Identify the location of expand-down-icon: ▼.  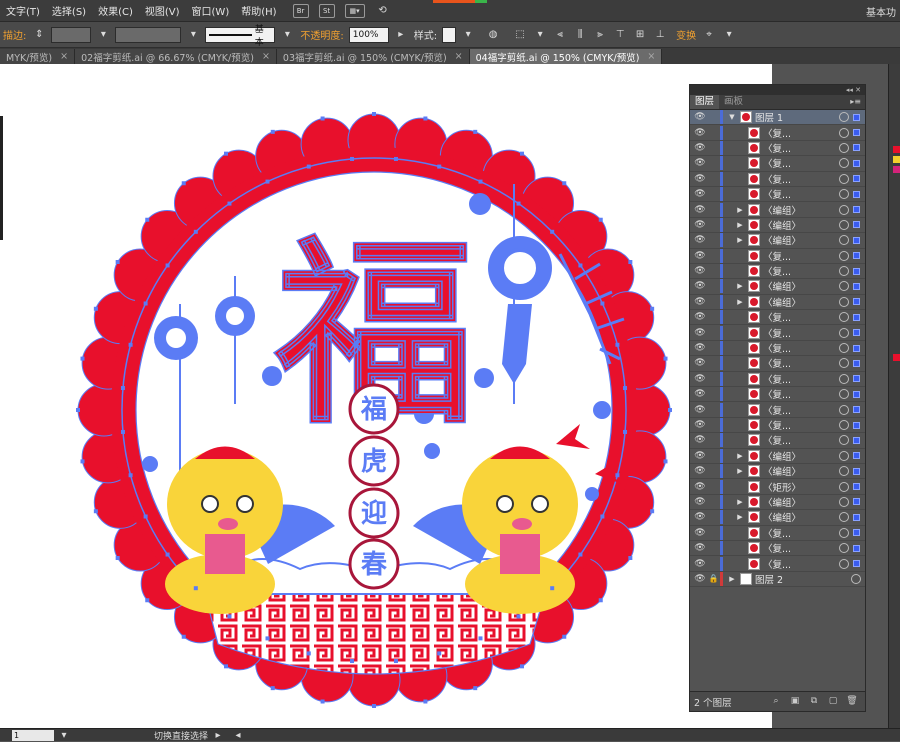
(732, 117).